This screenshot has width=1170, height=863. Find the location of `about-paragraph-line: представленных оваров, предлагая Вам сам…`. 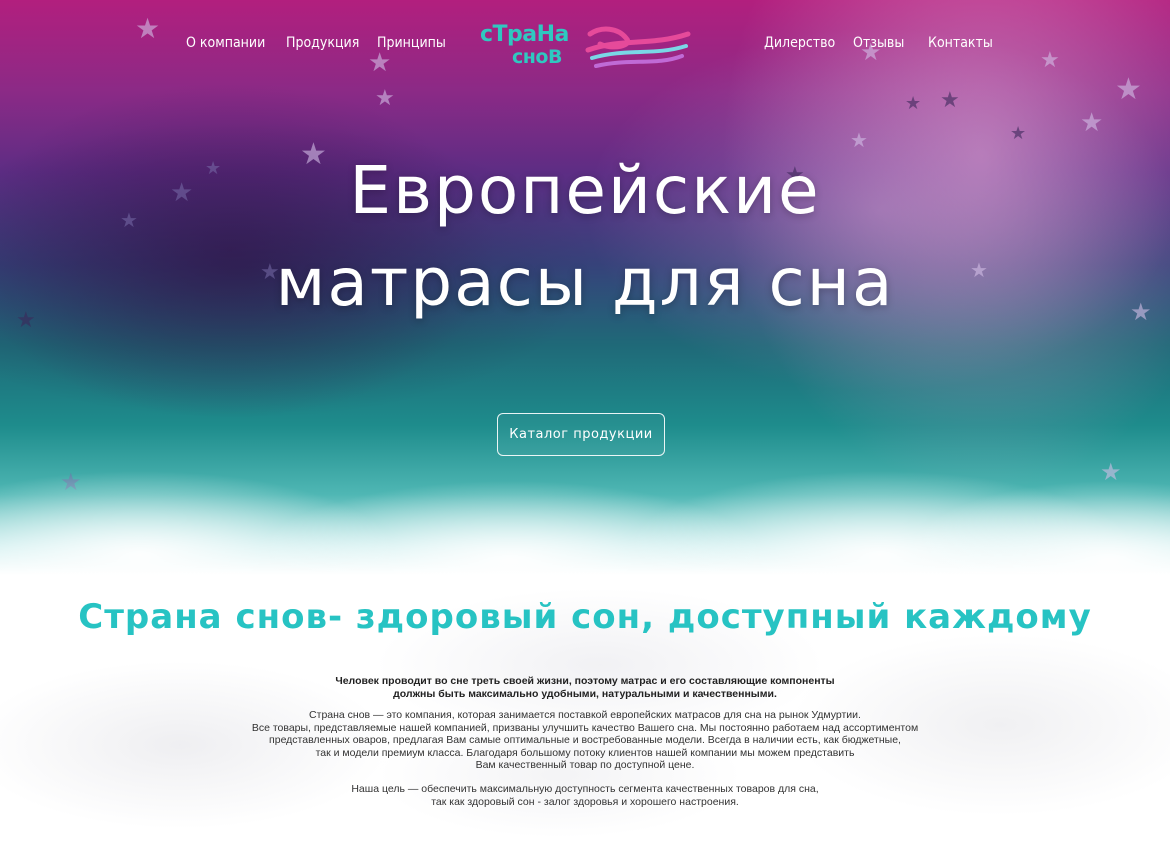

about-paragraph-line: представленных оваров, предлагая Вам сам… is located at coordinates (585, 740).